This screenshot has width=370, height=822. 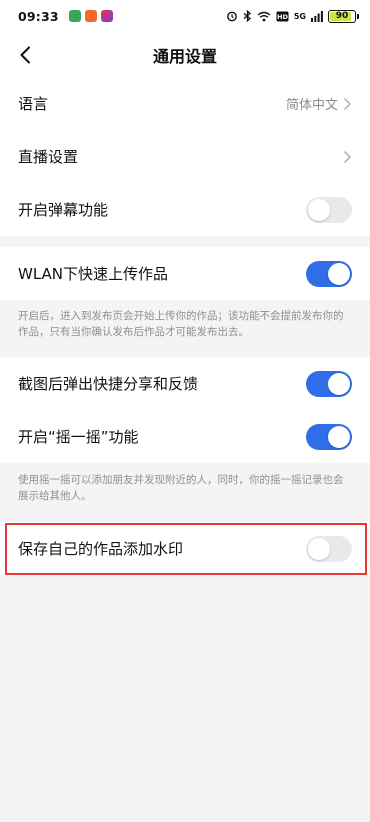 I want to click on watermark-toggle-area, so click(x=329, y=548).